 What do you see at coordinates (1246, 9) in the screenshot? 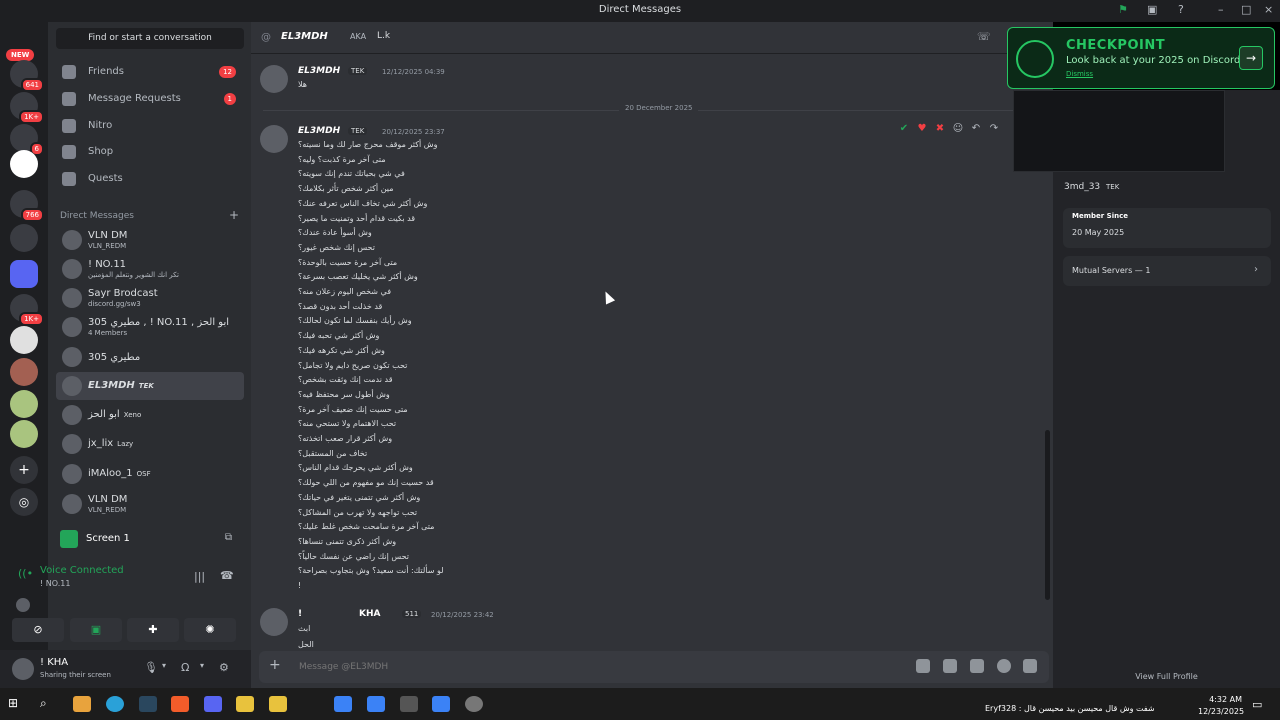
I see `maximize-icon: □` at bounding box center [1246, 9].